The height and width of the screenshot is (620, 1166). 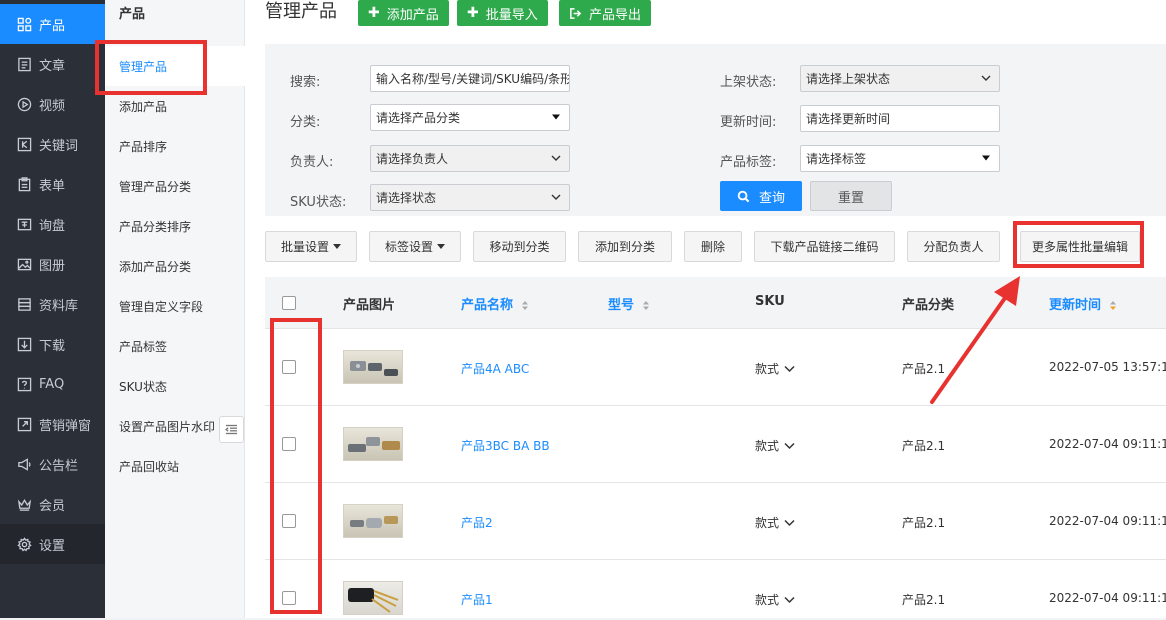 I want to click on query-button: 查询, so click(x=761, y=196).